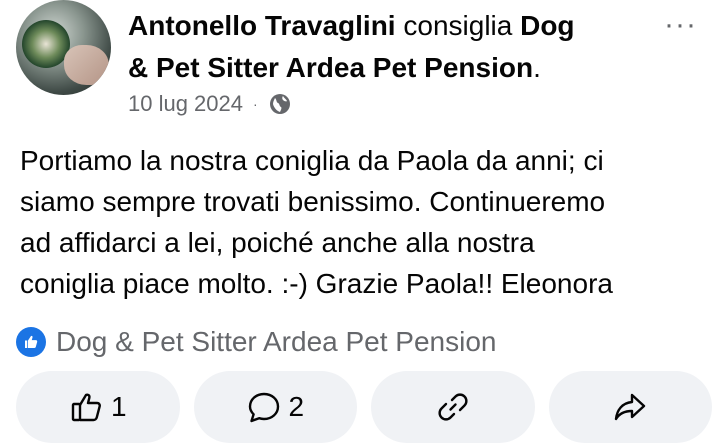 The width and height of the screenshot is (720, 447). What do you see at coordinates (680, 25) in the screenshot?
I see `more-options-icon: ···` at bounding box center [680, 25].